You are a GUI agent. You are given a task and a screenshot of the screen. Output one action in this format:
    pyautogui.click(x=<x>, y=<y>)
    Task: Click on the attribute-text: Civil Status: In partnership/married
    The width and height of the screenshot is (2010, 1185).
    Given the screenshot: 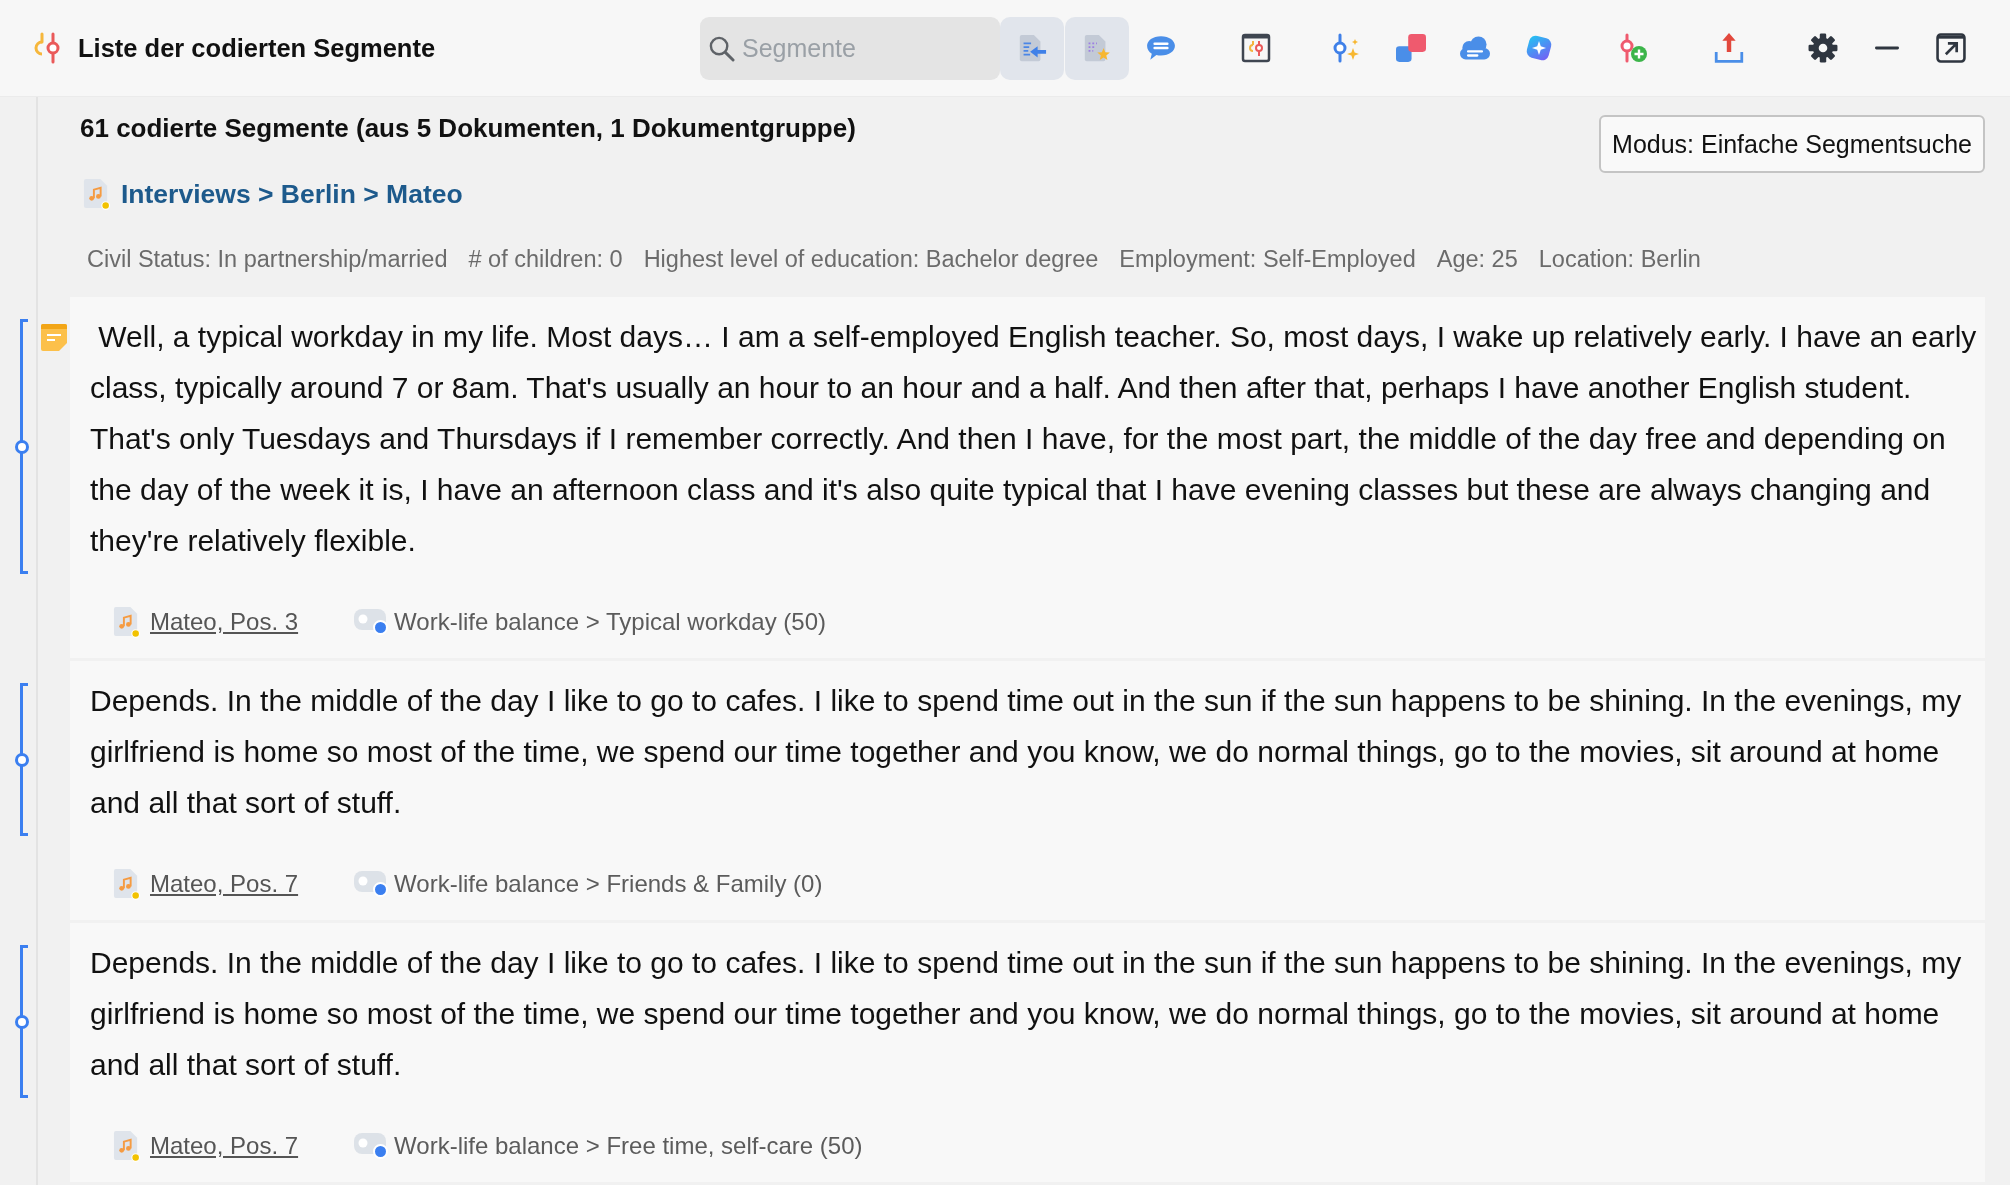 What is the action you would take?
    pyautogui.click(x=267, y=259)
    